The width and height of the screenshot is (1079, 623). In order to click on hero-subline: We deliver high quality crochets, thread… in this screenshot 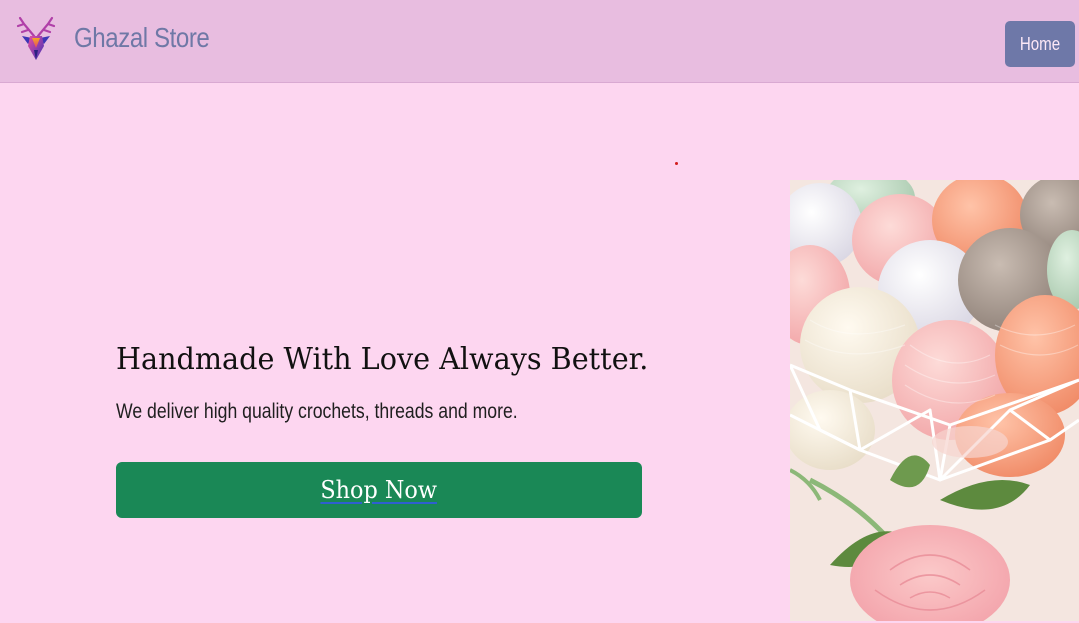, I will do `click(317, 411)`.